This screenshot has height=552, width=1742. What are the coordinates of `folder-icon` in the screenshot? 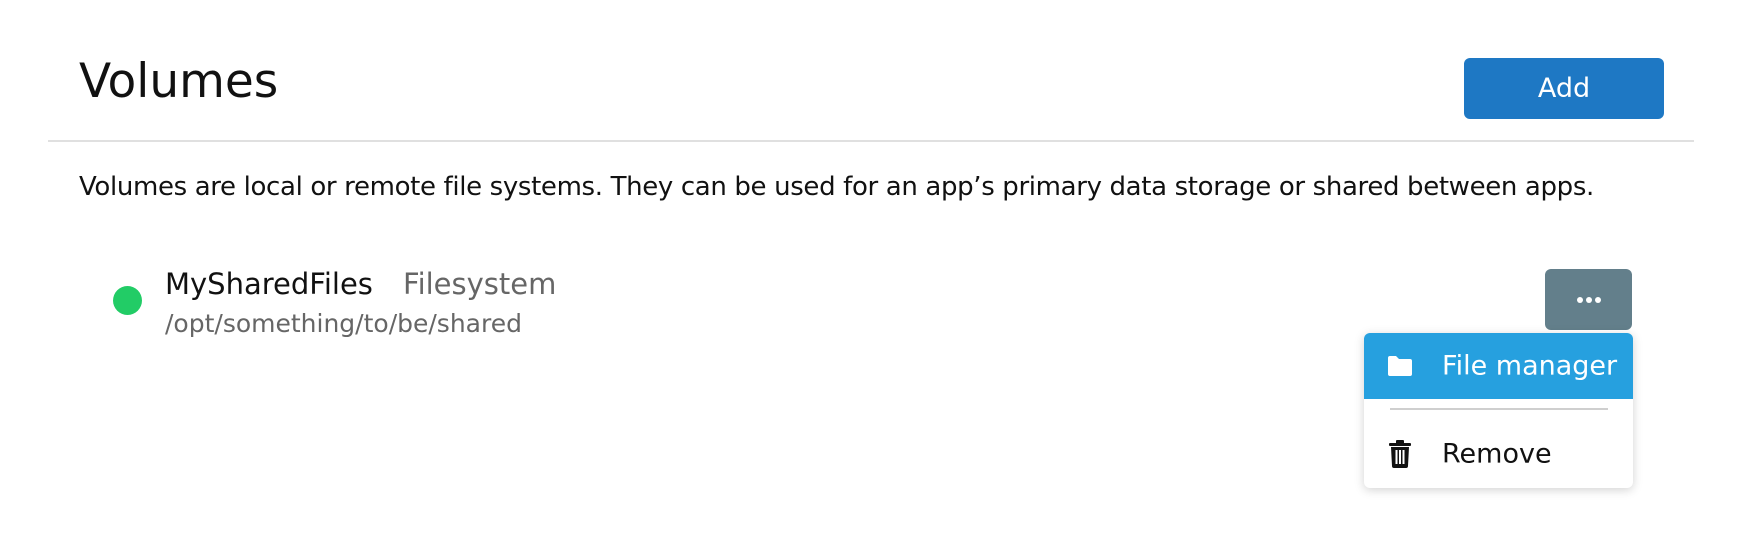 It's located at (1400, 366).